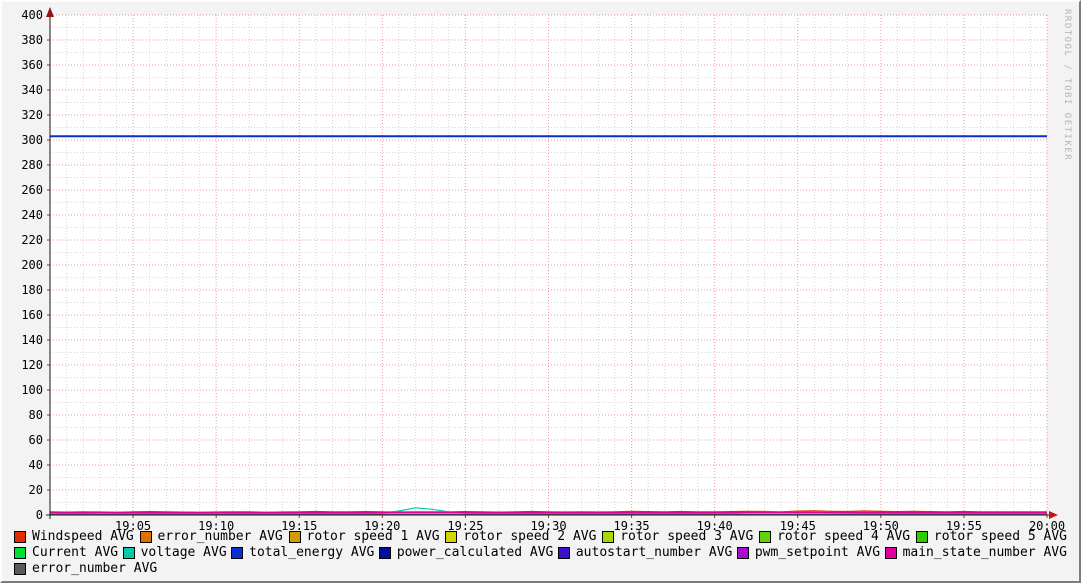 The image size is (1081, 583). What do you see at coordinates (50, 12) in the screenshot?
I see `y-axis-arrow-icon` at bounding box center [50, 12].